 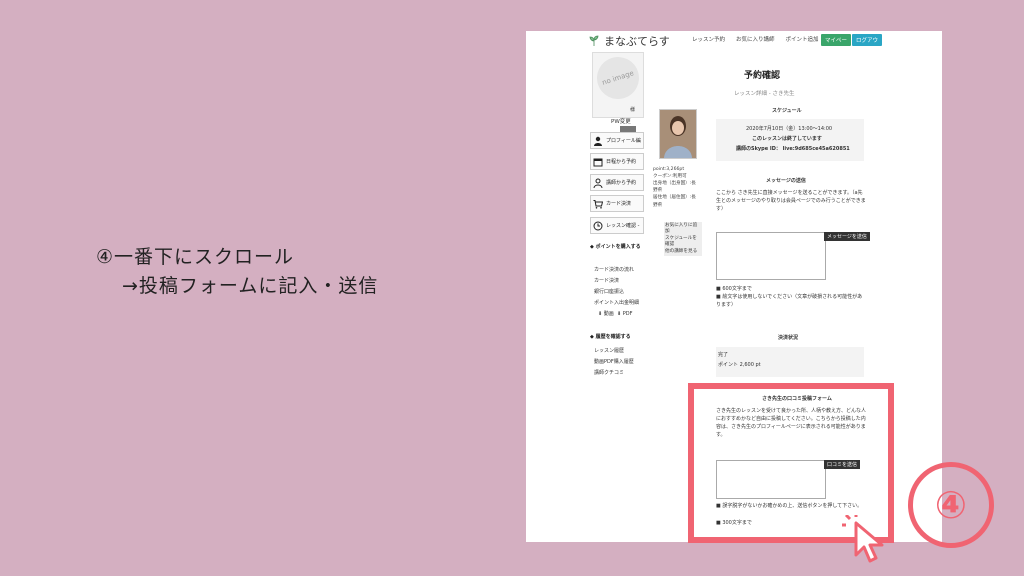 What do you see at coordinates (786, 181) in the screenshot?
I see `message-heading: メッセージの送信` at bounding box center [786, 181].